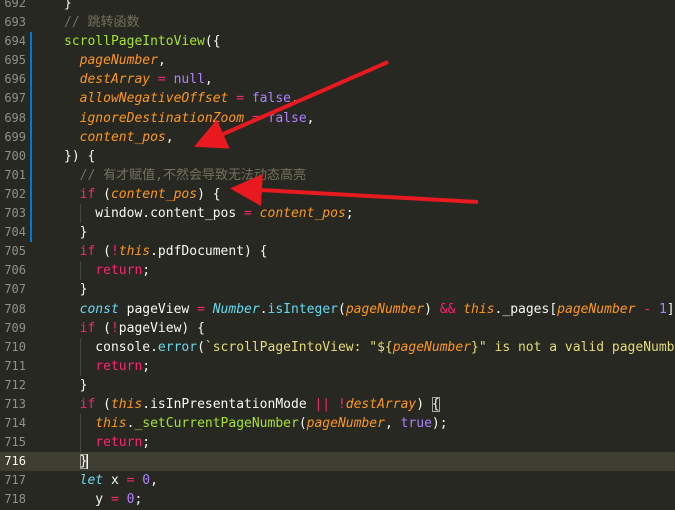  What do you see at coordinates (337, 80) in the screenshot?
I see `code-line: 696 destArray = null,` at bounding box center [337, 80].